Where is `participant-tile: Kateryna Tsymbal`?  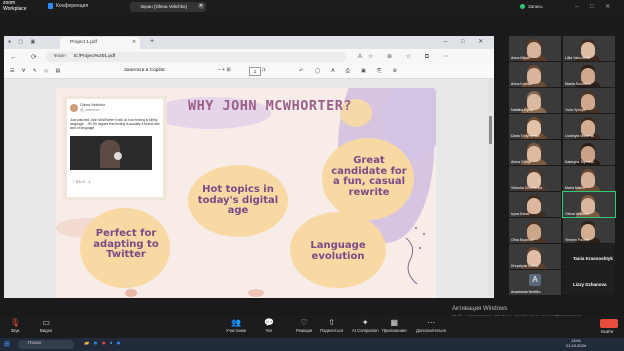
participant-tile: Kateryna Tsymbal is located at coordinates (589, 152).